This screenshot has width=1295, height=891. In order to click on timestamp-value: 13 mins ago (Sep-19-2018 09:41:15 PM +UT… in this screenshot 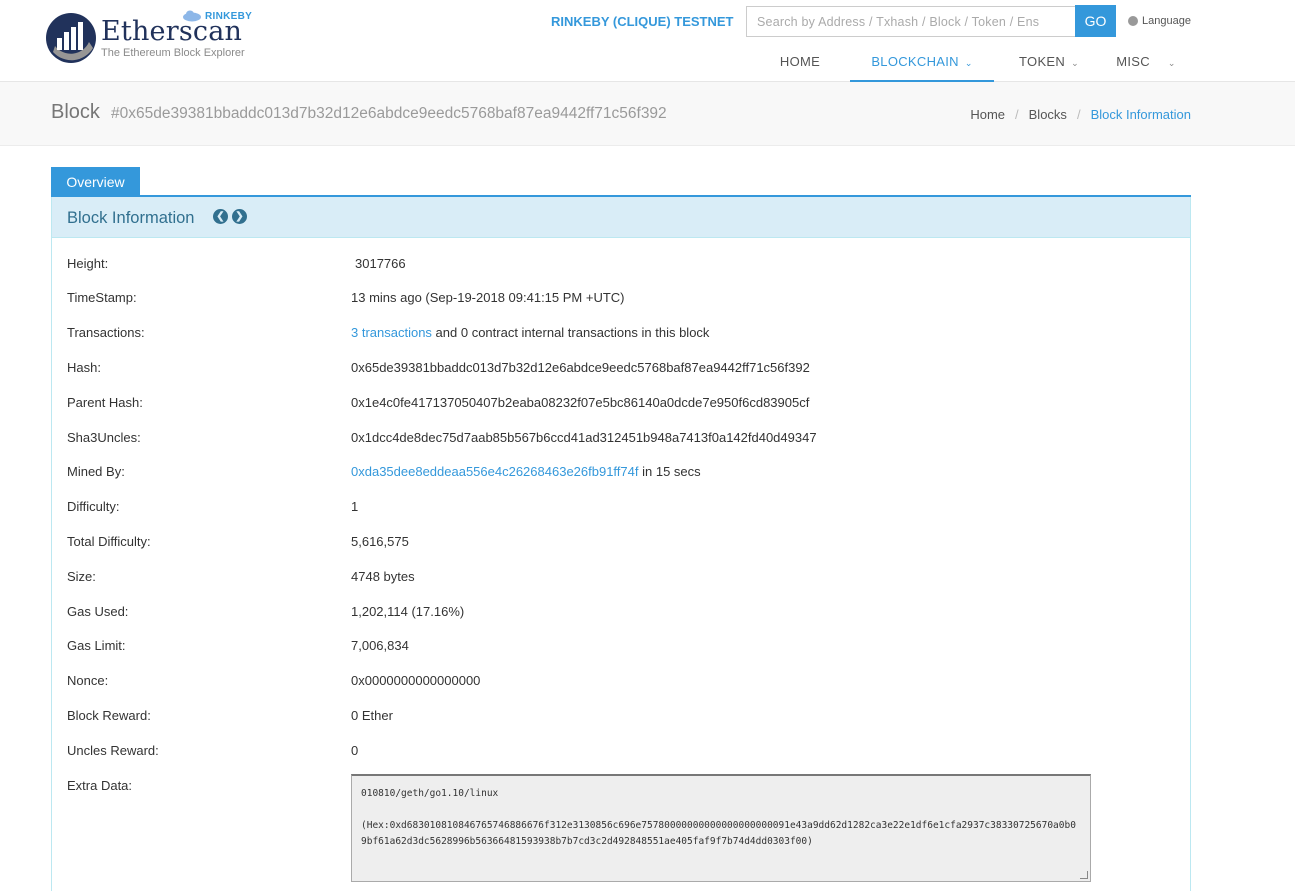, I will do `click(488, 297)`.